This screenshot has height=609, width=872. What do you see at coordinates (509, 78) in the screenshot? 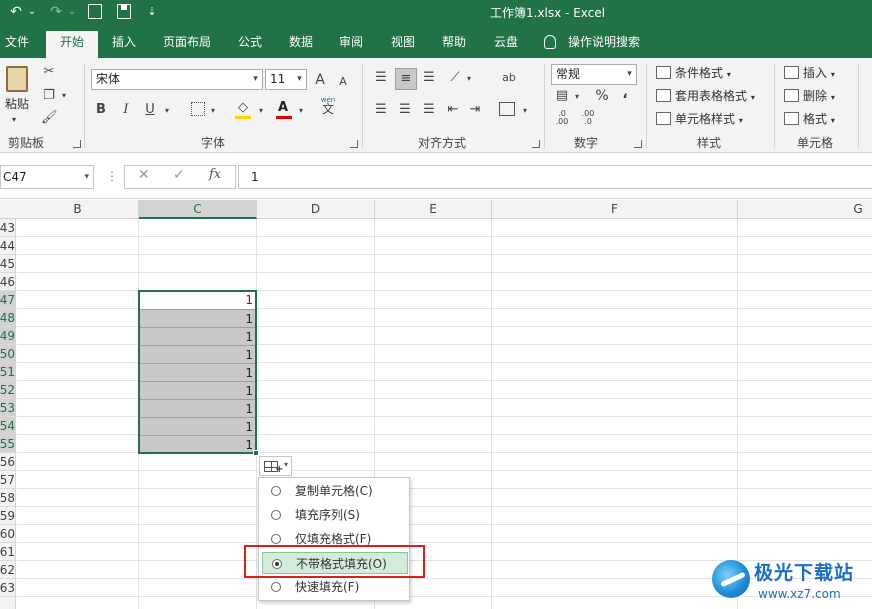
I see `wrap-text-icon: ab` at bounding box center [509, 78].